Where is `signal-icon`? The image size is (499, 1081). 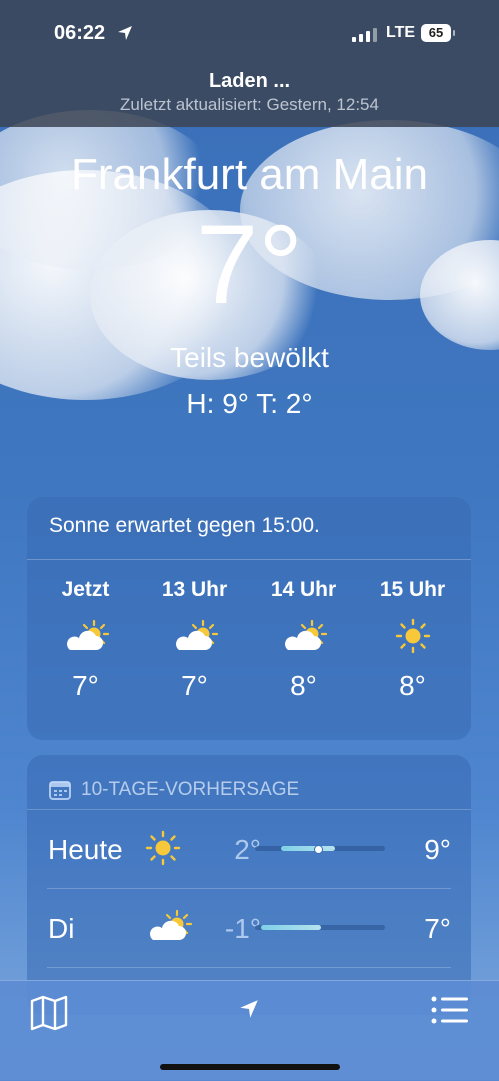
signal-icon is located at coordinates (364, 35).